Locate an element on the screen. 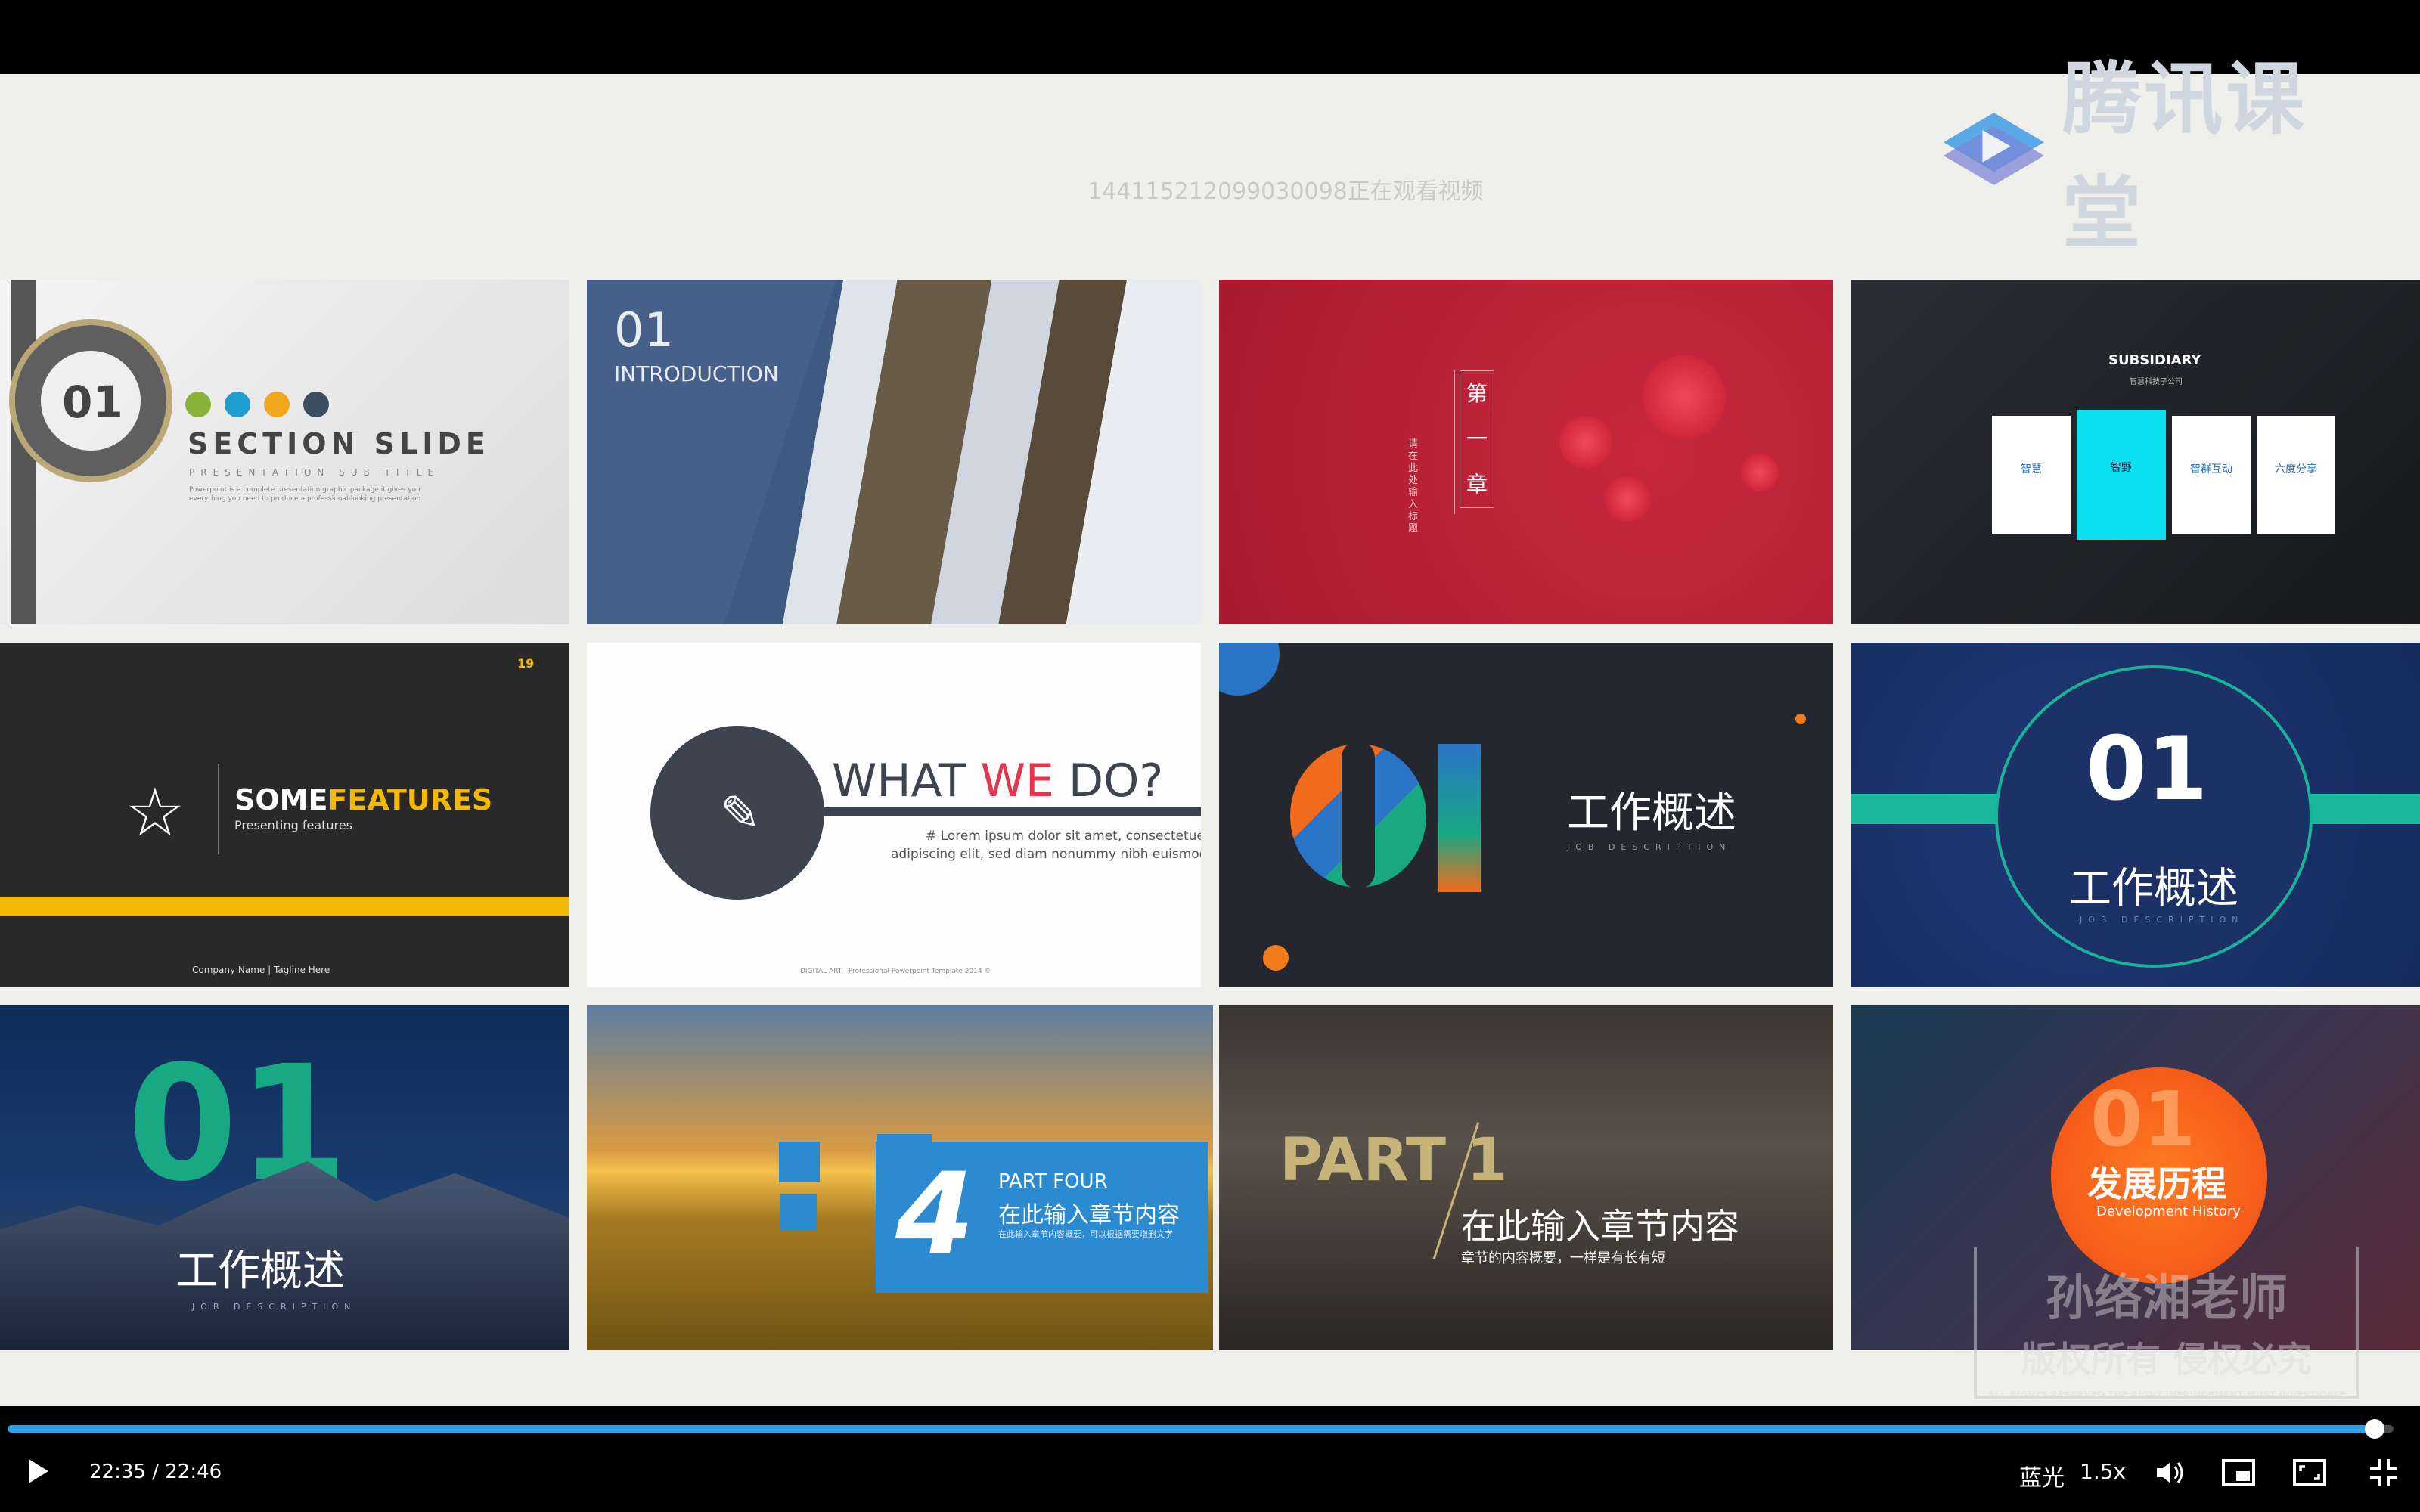 The height and width of the screenshot is (1512, 2420). slide1-subtitle: PRESENTATION SUB TITLE is located at coordinates (314, 472).